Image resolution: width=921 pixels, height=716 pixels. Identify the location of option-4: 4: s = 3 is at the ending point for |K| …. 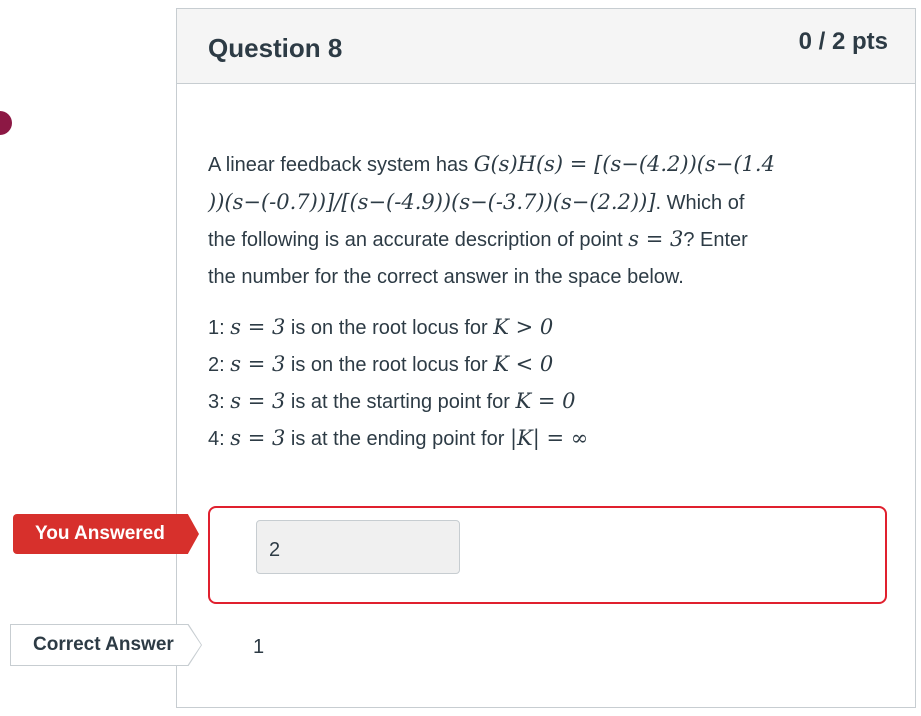
(398, 438).